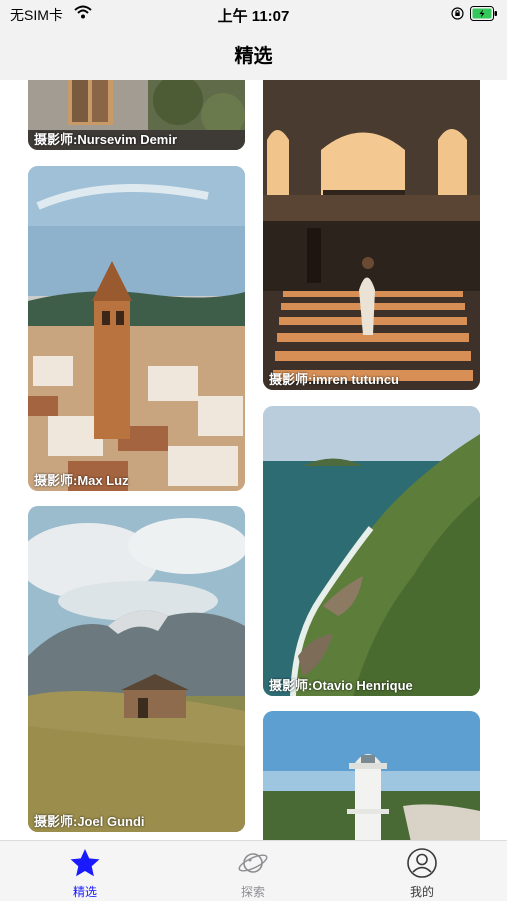  What do you see at coordinates (341, 685) in the screenshot?
I see `photographer-caption: 摄影师:Otavio Henrique` at bounding box center [341, 685].